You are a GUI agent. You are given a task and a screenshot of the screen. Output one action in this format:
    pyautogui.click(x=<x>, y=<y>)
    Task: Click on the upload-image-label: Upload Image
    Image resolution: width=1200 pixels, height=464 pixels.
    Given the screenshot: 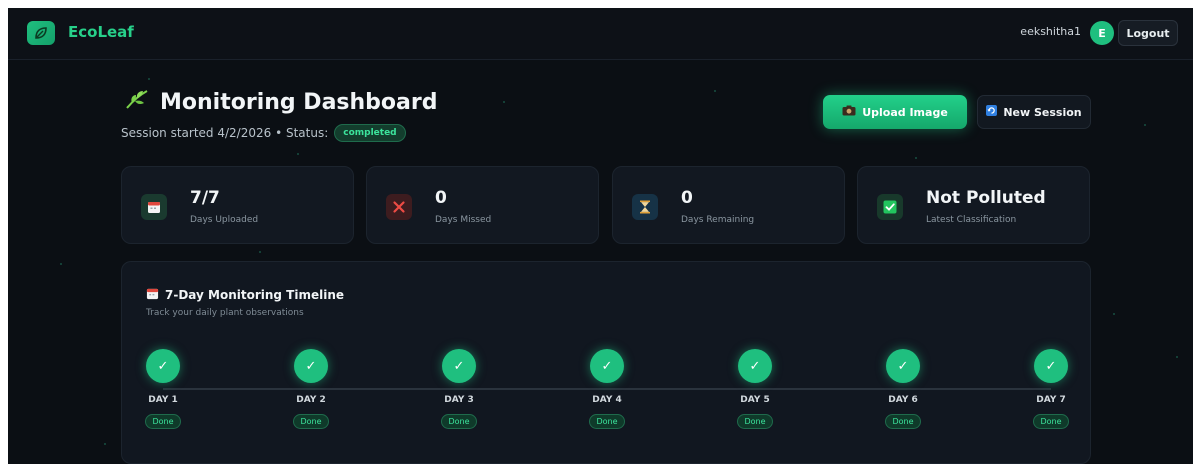 What is the action you would take?
    pyautogui.click(x=905, y=112)
    